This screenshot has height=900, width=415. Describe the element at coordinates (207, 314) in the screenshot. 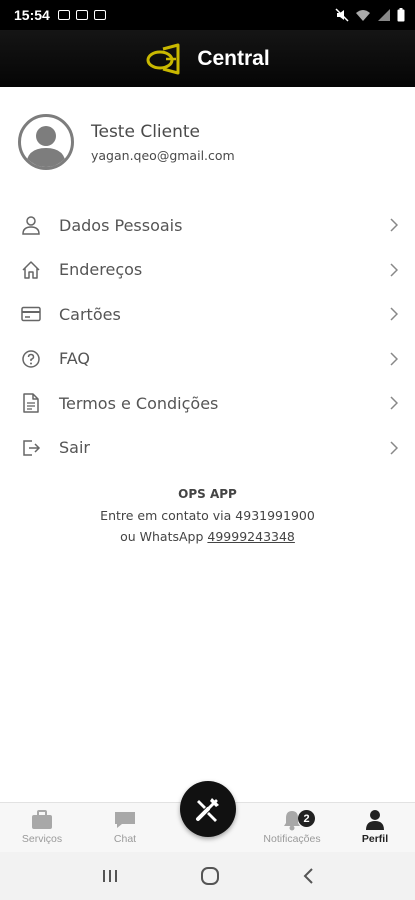

I see `menu-item-cartoes: Cartões` at that location.